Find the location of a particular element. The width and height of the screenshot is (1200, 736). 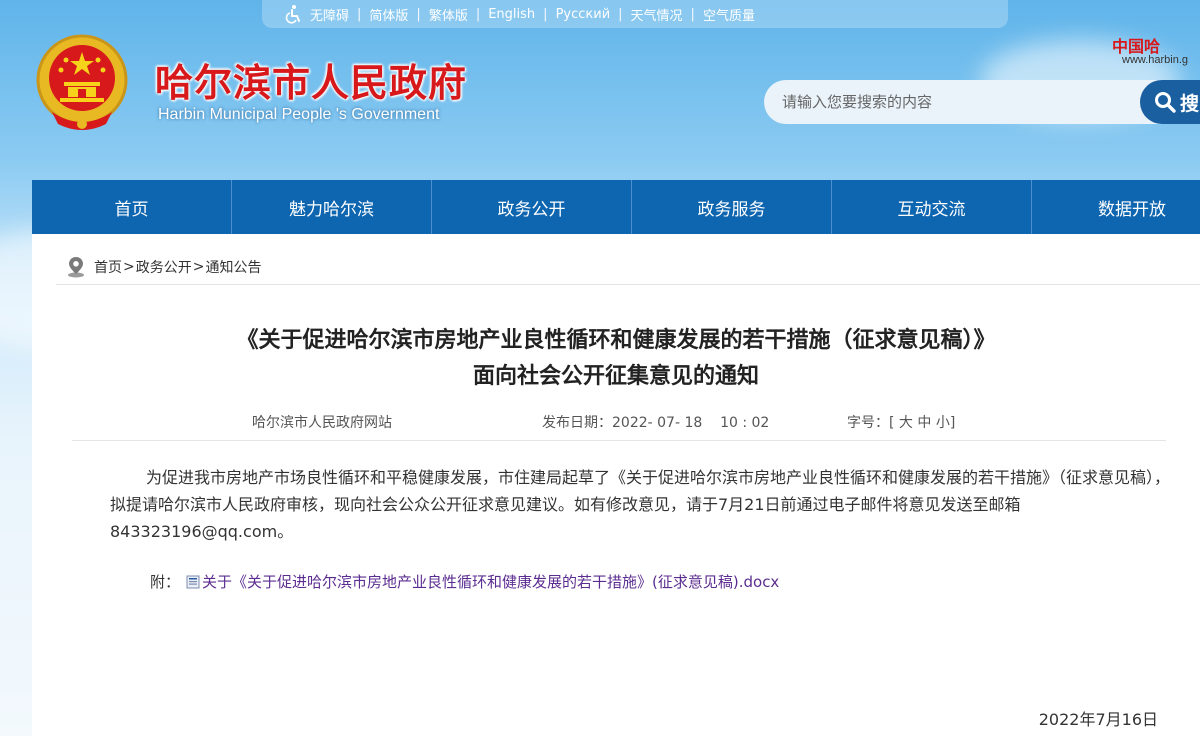

search-box: 搜 is located at coordinates (982, 102).